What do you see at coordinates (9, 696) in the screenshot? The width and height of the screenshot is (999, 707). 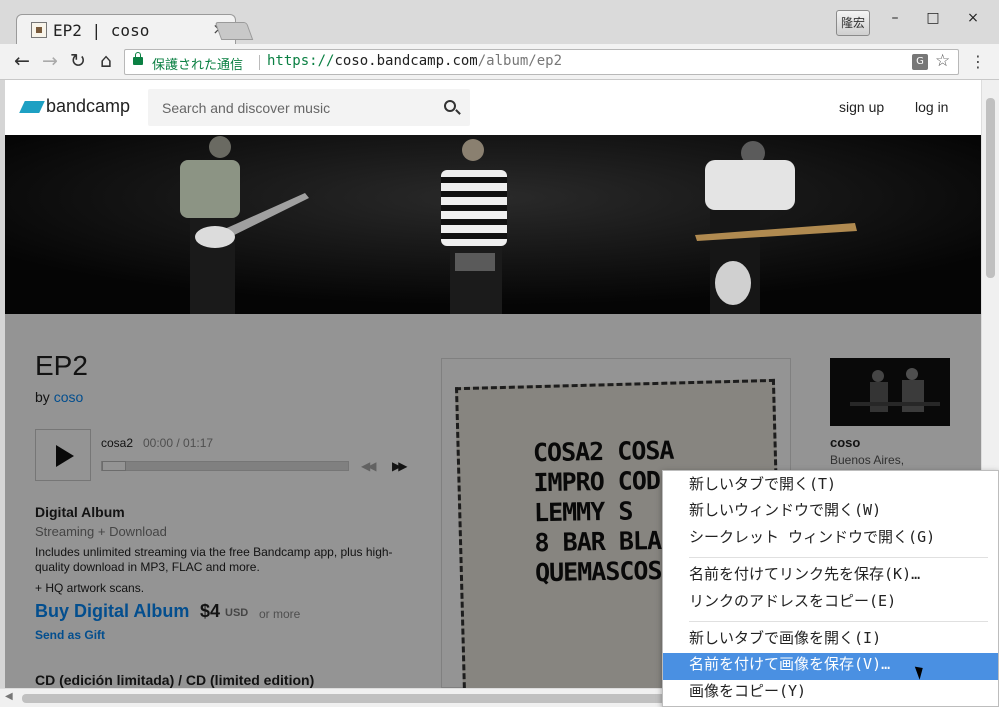 I see `scroll-left-arrow-icon: ◀` at bounding box center [9, 696].